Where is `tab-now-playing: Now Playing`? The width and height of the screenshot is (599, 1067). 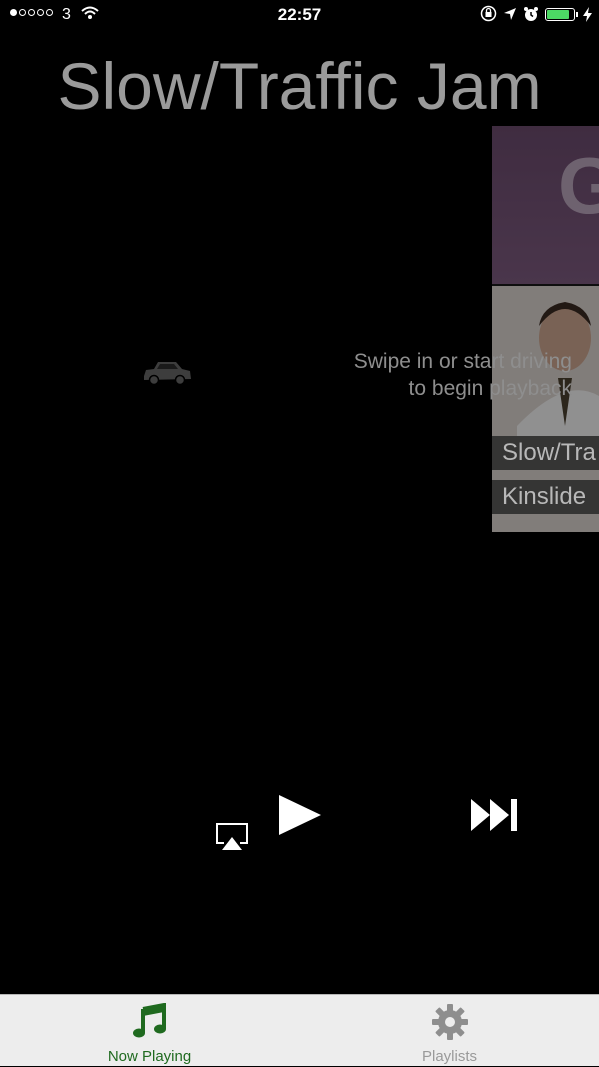 tab-now-playing: Now Playing is located at coordinates (149, 1031).